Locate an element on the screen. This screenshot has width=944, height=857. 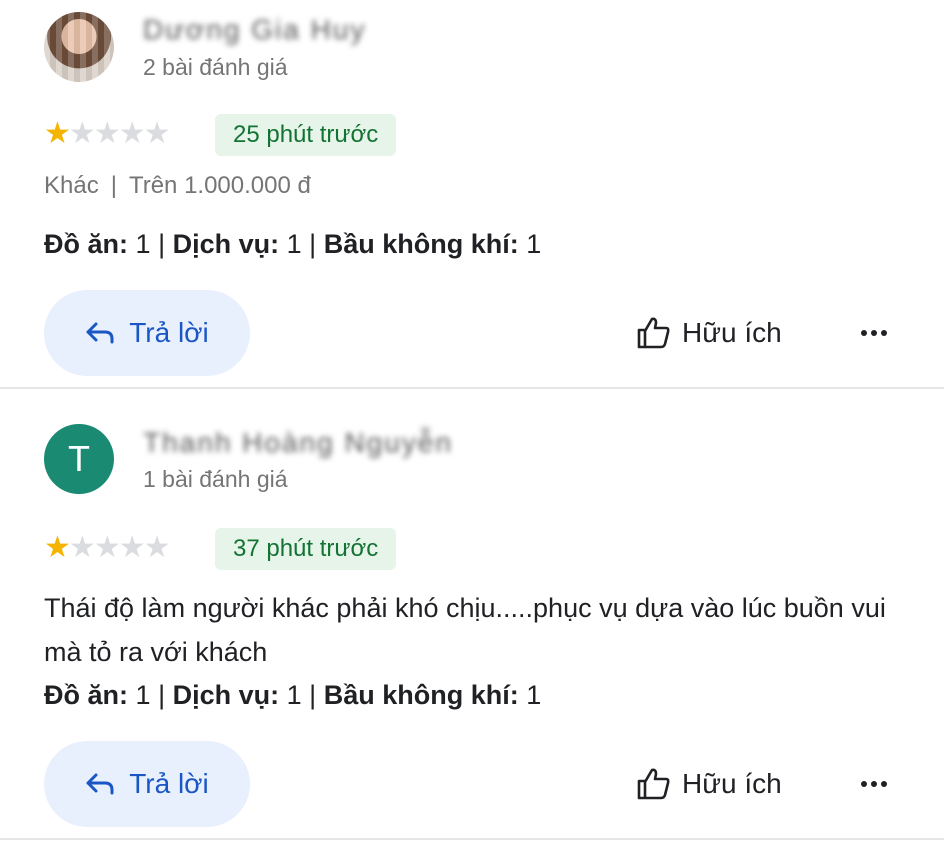
star-rating-1: ★★★★★ is located at coordinates (107, 133).